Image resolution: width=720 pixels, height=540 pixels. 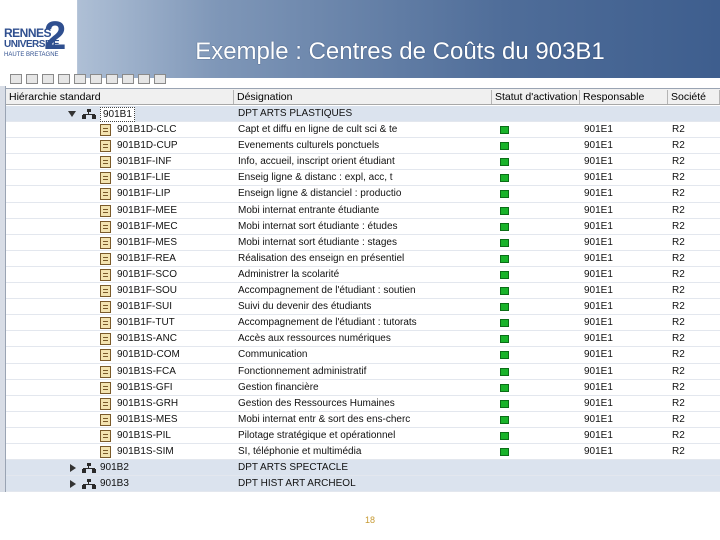 I want to click on cost-center-code: 901B1F-TUT, so click(x=146, y=323).